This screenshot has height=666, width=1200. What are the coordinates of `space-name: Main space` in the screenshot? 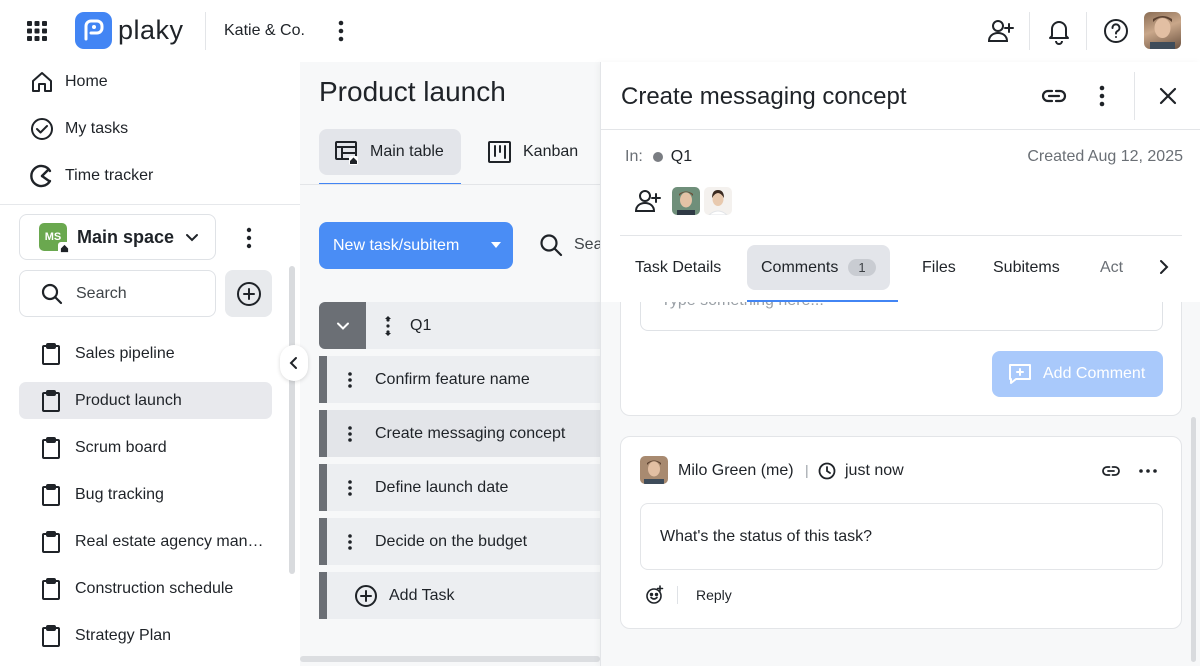 It's located at (126, 236).